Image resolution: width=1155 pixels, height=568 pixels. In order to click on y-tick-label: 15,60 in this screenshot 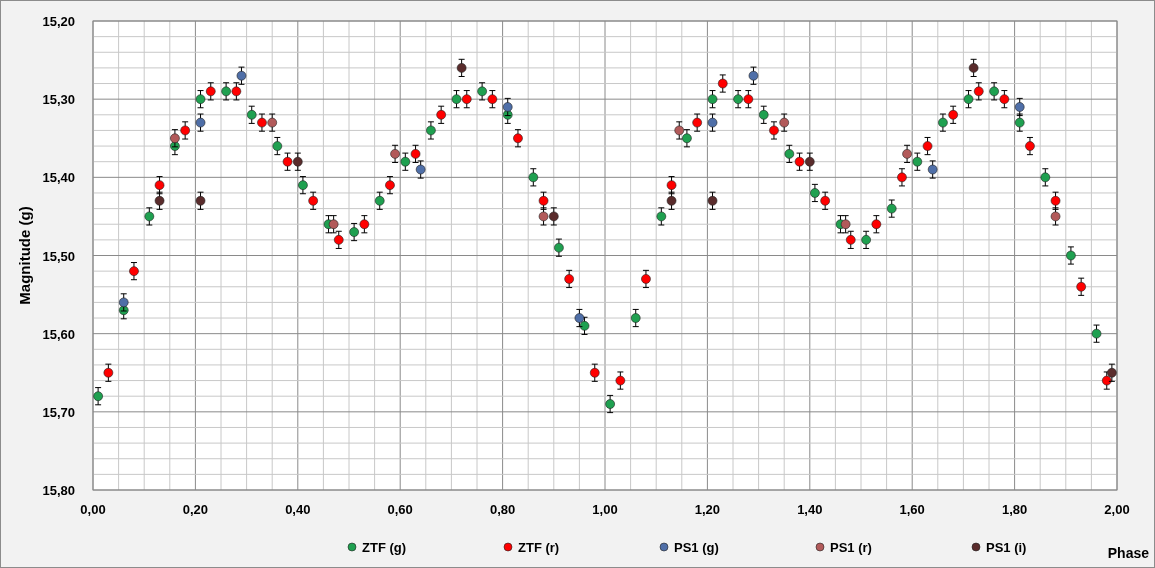, I will do `click(58, 334)`.